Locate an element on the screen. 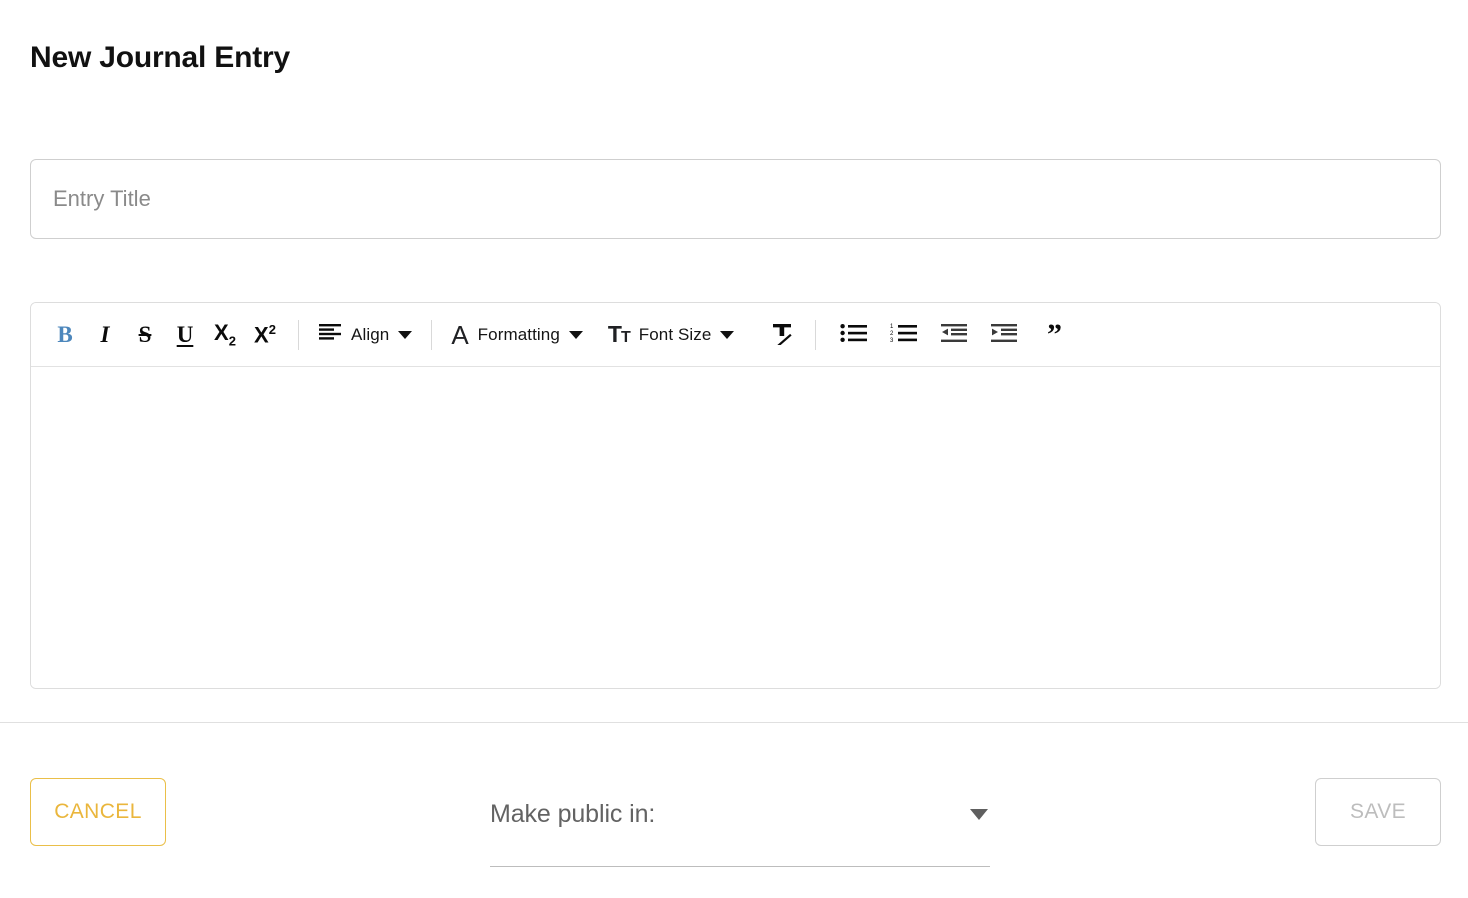 The image size is (1468, 898). formatting-label: Formatting is located at coordinates (518, 334).